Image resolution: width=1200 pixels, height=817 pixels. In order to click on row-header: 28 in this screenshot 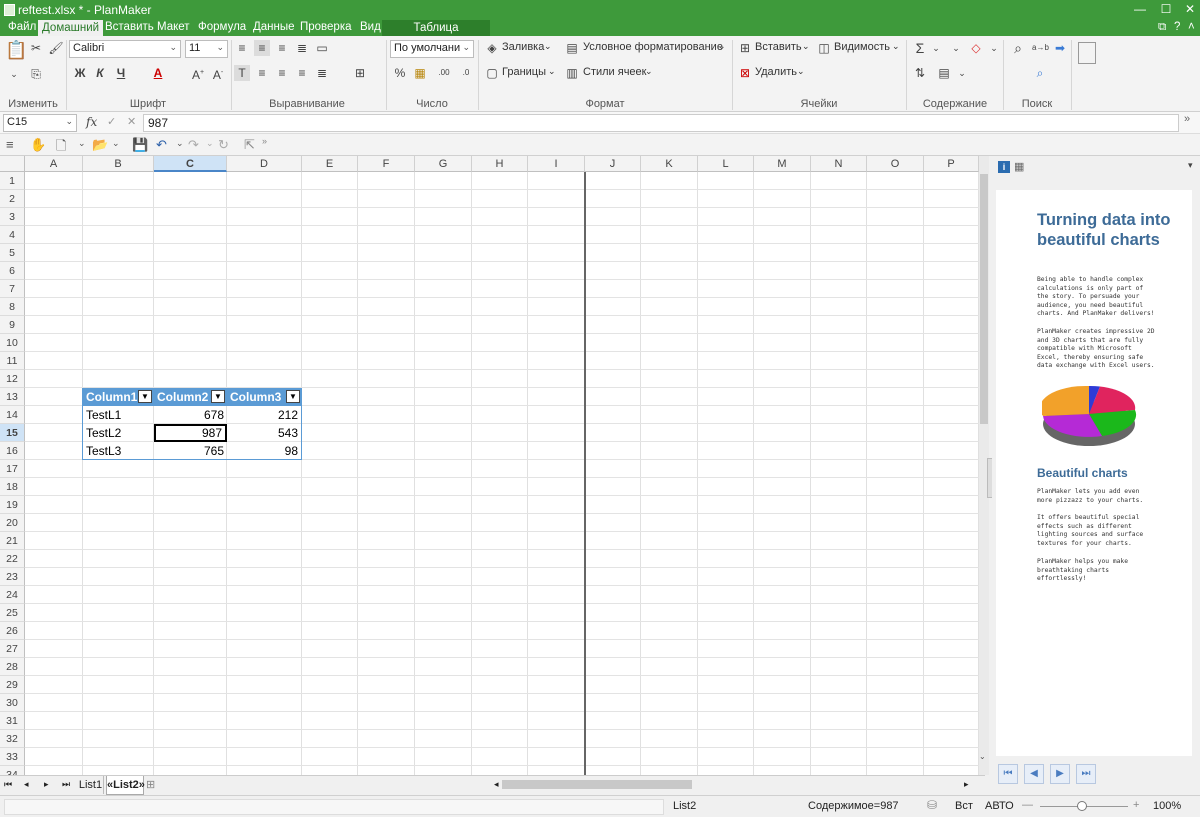, I will do `click(12, 667)`.